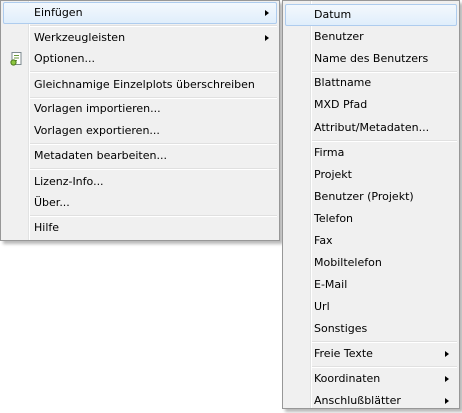  Describe the element at coordinates (339, 36) in the screenshot. I see `menu-item-label: Benutzer` at that location.